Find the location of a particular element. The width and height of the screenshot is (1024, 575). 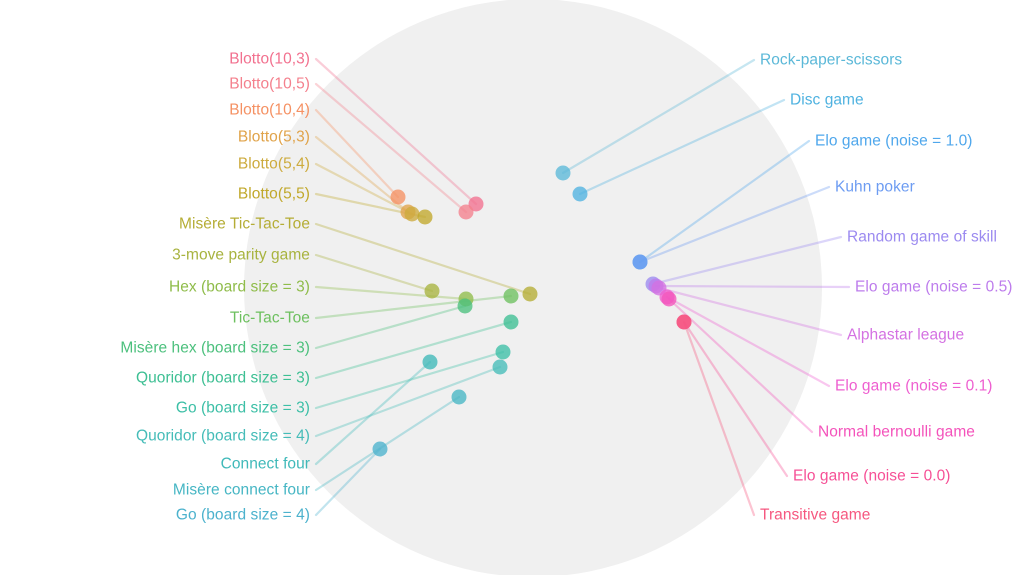

point-label: Alphastar league is located at coordinates (906, 335).